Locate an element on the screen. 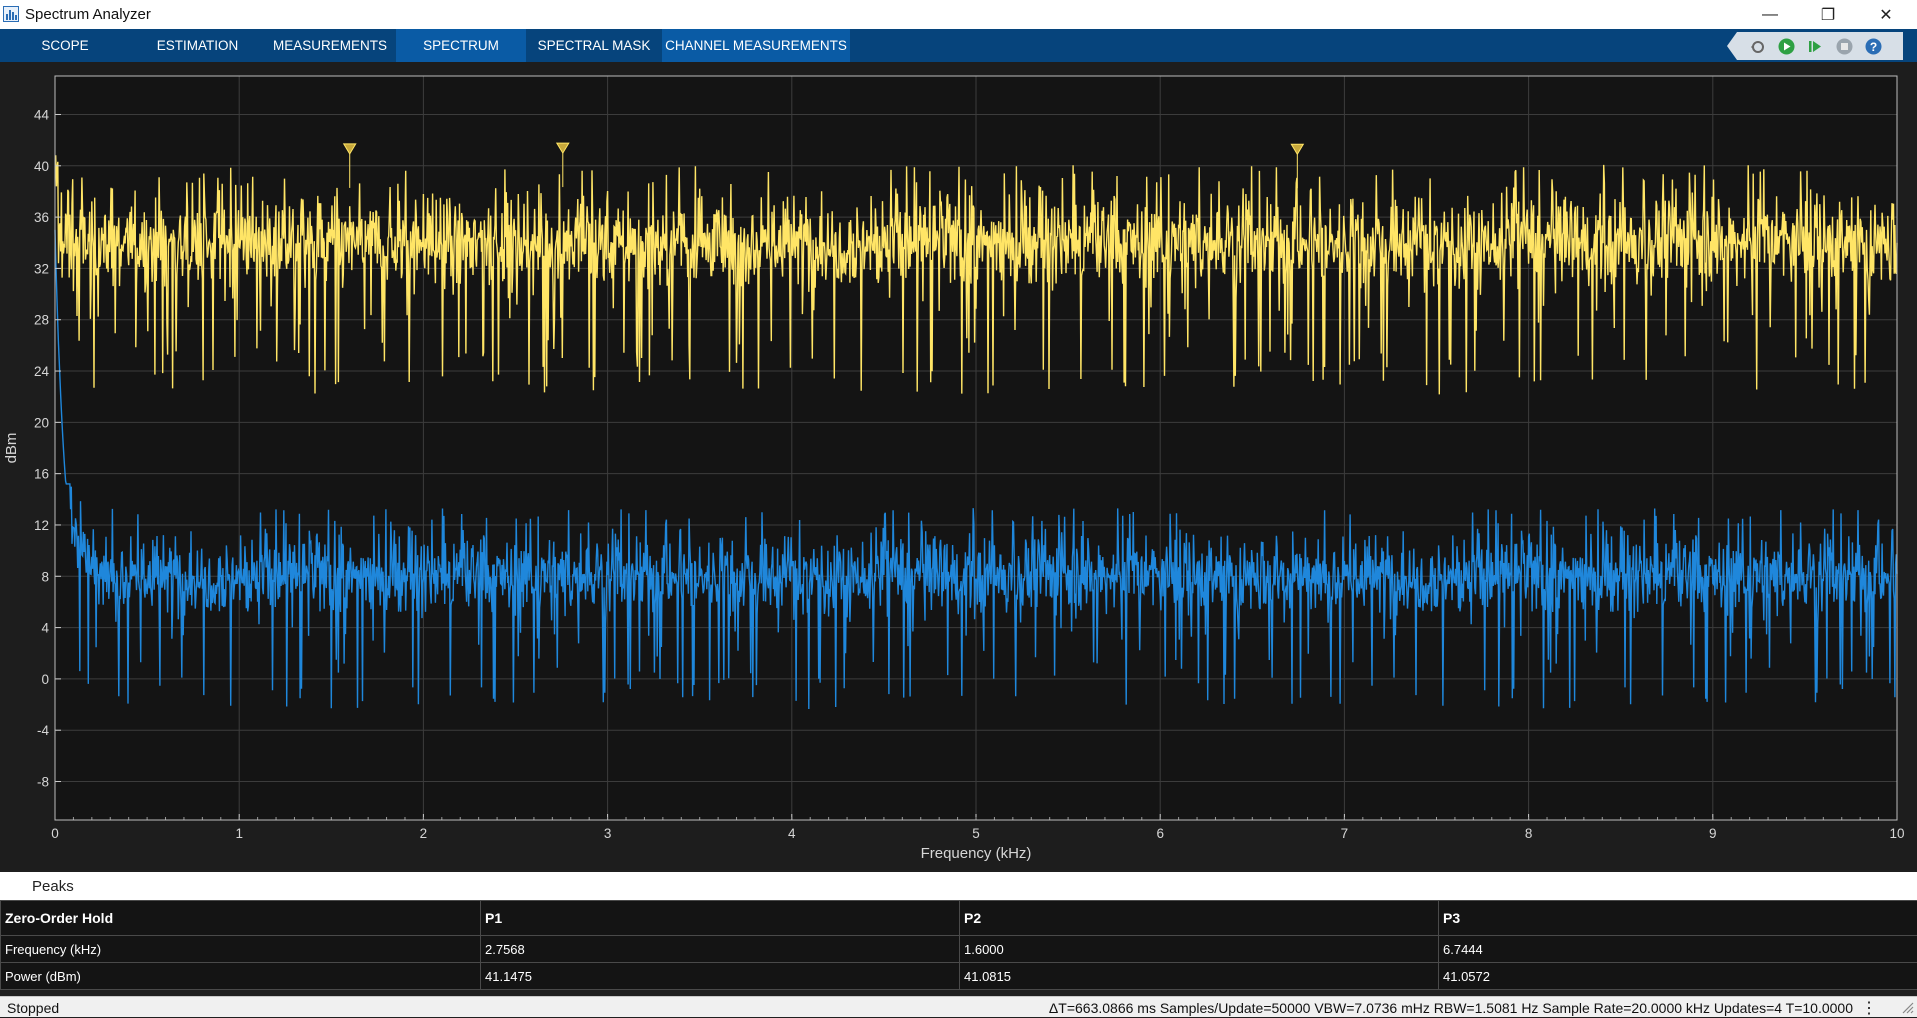 The image size is (1917, 1018). y-tick-label: -8 is located at coordinates (43, 782).